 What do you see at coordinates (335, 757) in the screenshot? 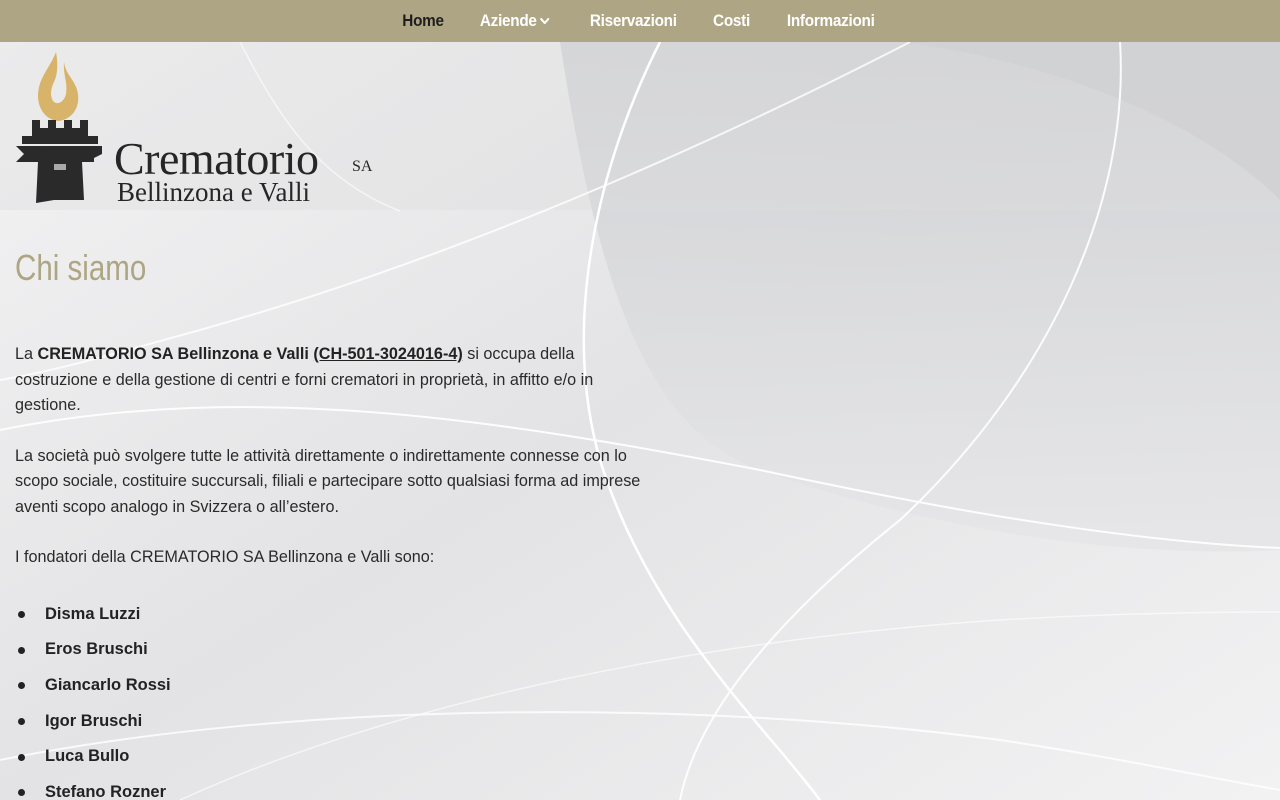
I see `list-item: Luca Bullo` at bounding box center [335, 757].